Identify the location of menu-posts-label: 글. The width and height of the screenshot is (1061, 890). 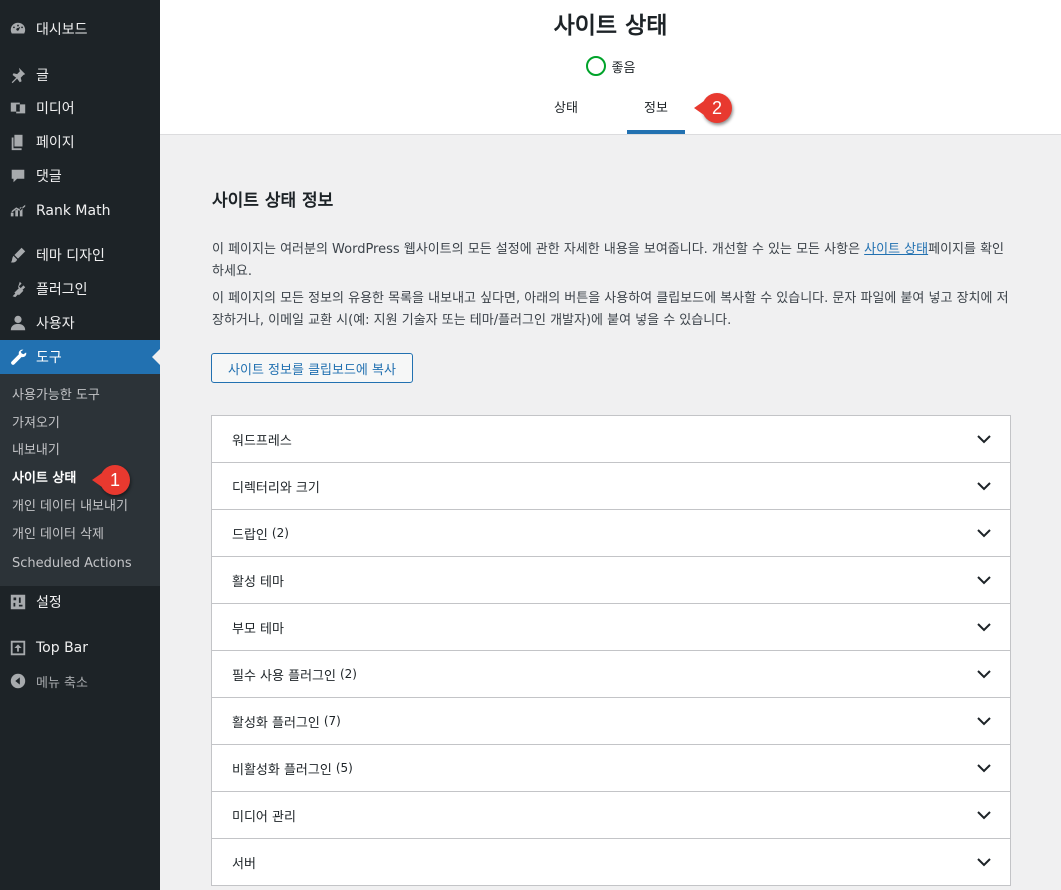
(42, 76).